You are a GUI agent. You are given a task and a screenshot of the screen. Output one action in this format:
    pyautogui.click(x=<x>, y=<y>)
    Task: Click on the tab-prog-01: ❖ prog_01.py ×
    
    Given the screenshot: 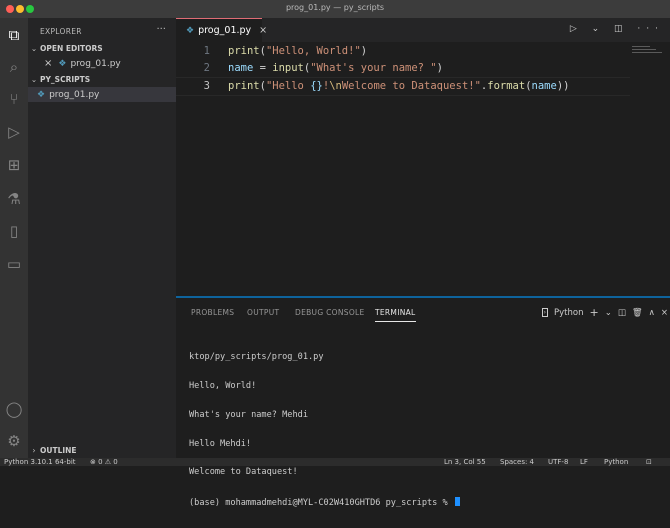 What is the action you would take?
    pyautogui.click(x=221, y=30)
    